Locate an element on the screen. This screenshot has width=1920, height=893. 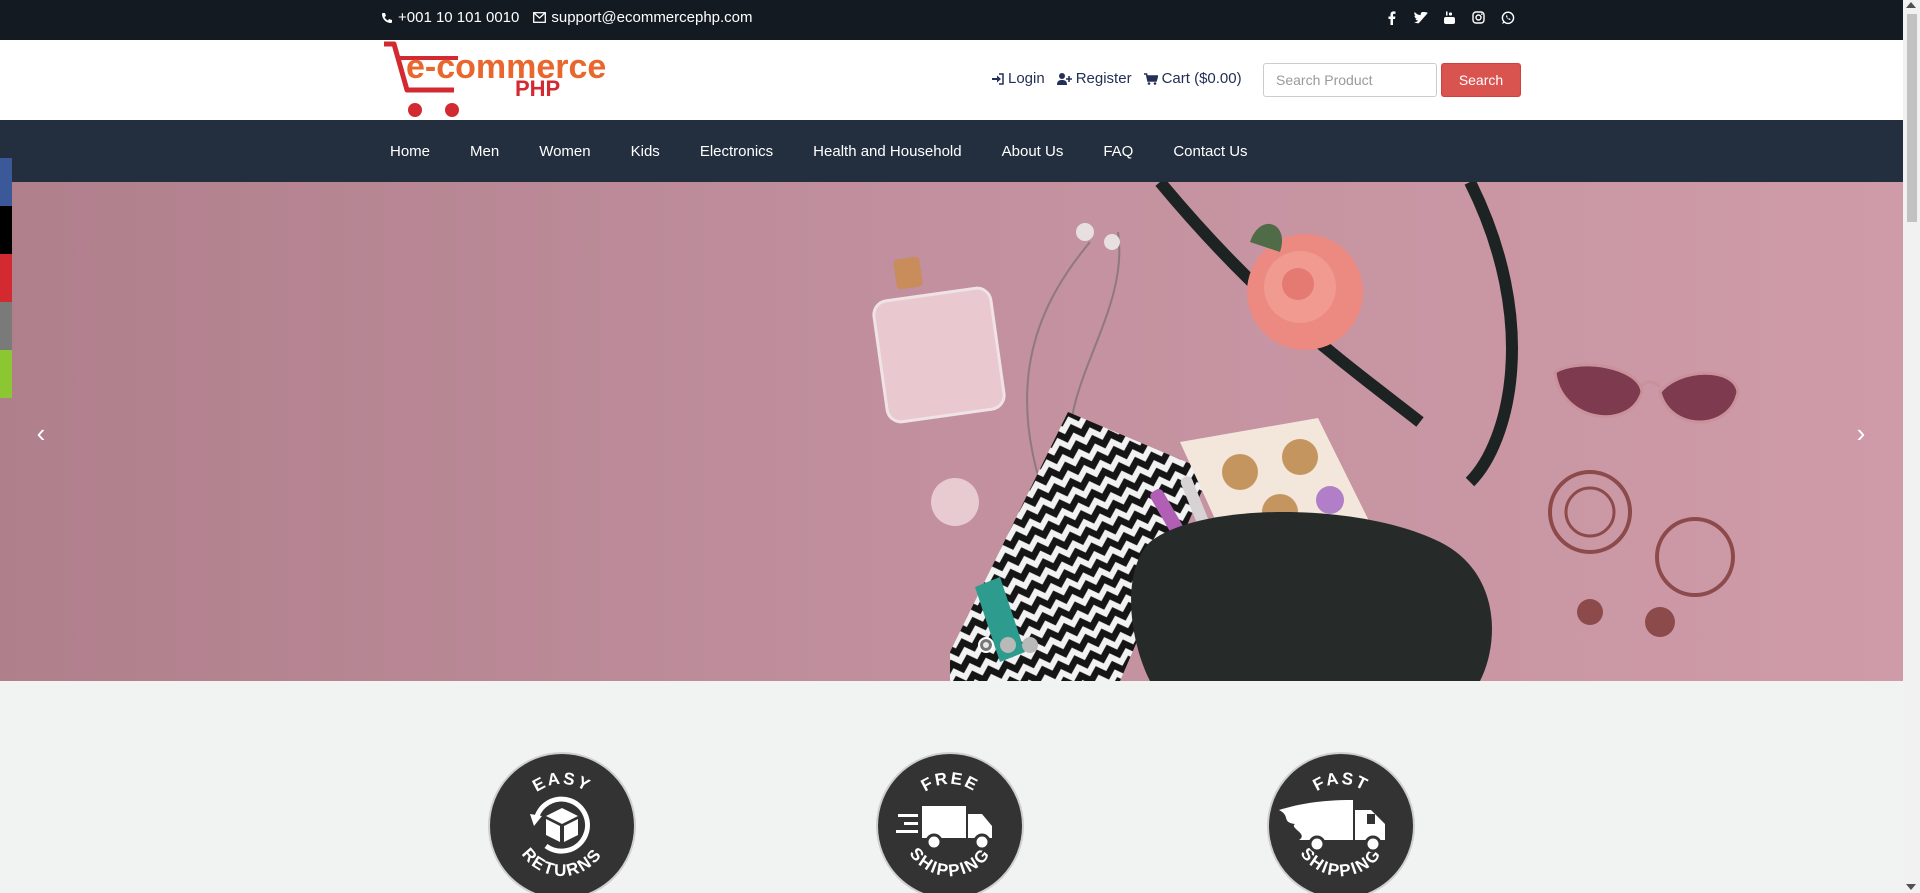
scroll-up-arrow is located at coordinates (1911, 5).